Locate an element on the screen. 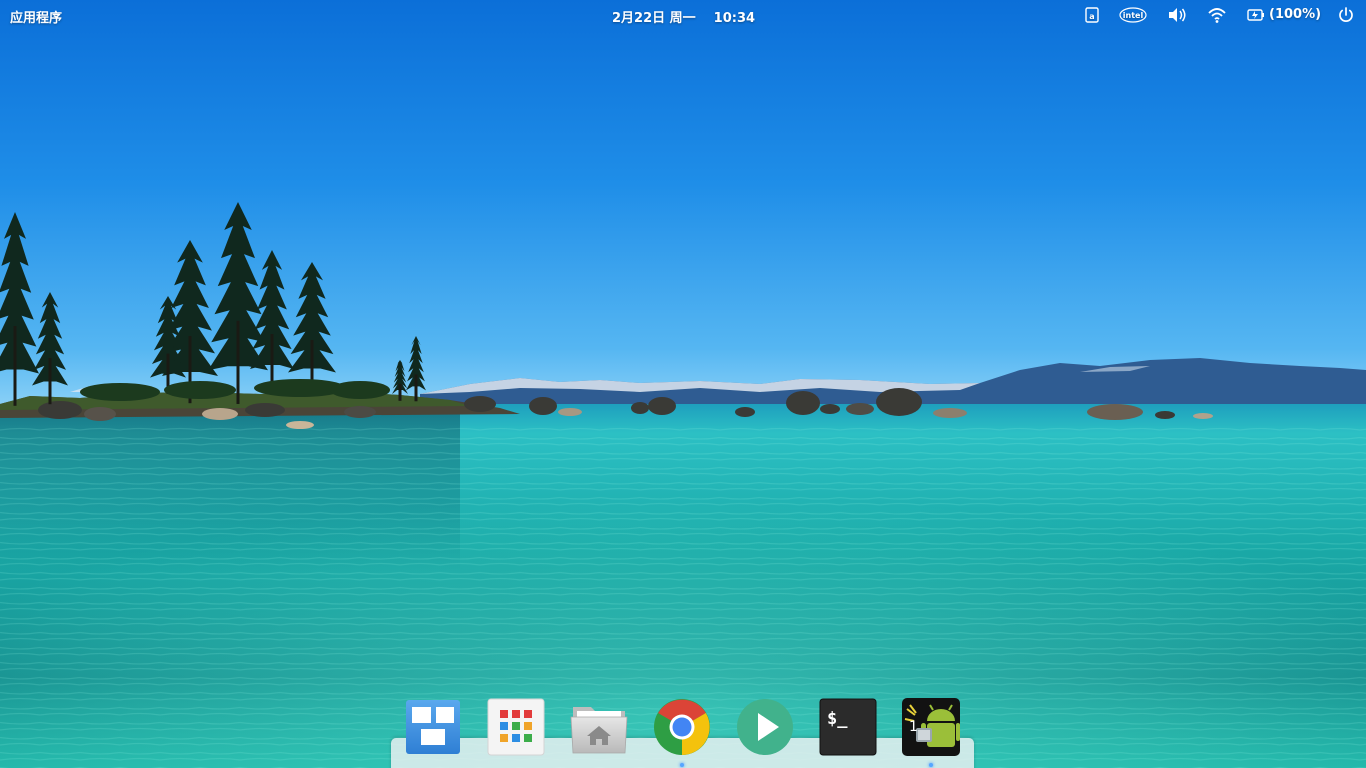 Image resolution: width=1366 pixels, height=768 pixels. keyboard-indicator-icon: a is located at coordinates (1092, 15).